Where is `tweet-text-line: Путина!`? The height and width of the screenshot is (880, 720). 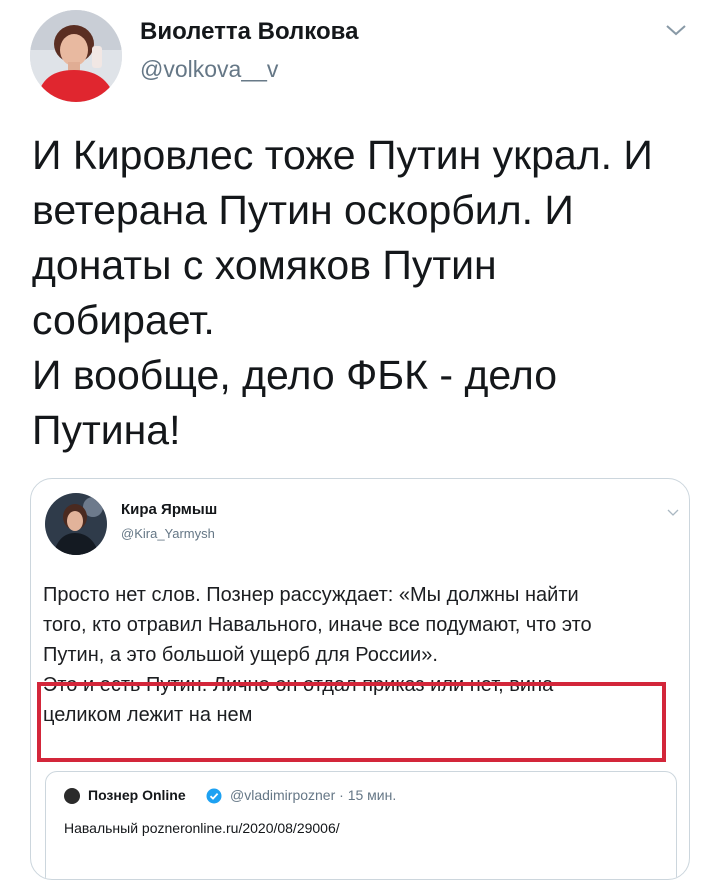
tweet-text-line: Путина! is located at coordinates (106, 430).